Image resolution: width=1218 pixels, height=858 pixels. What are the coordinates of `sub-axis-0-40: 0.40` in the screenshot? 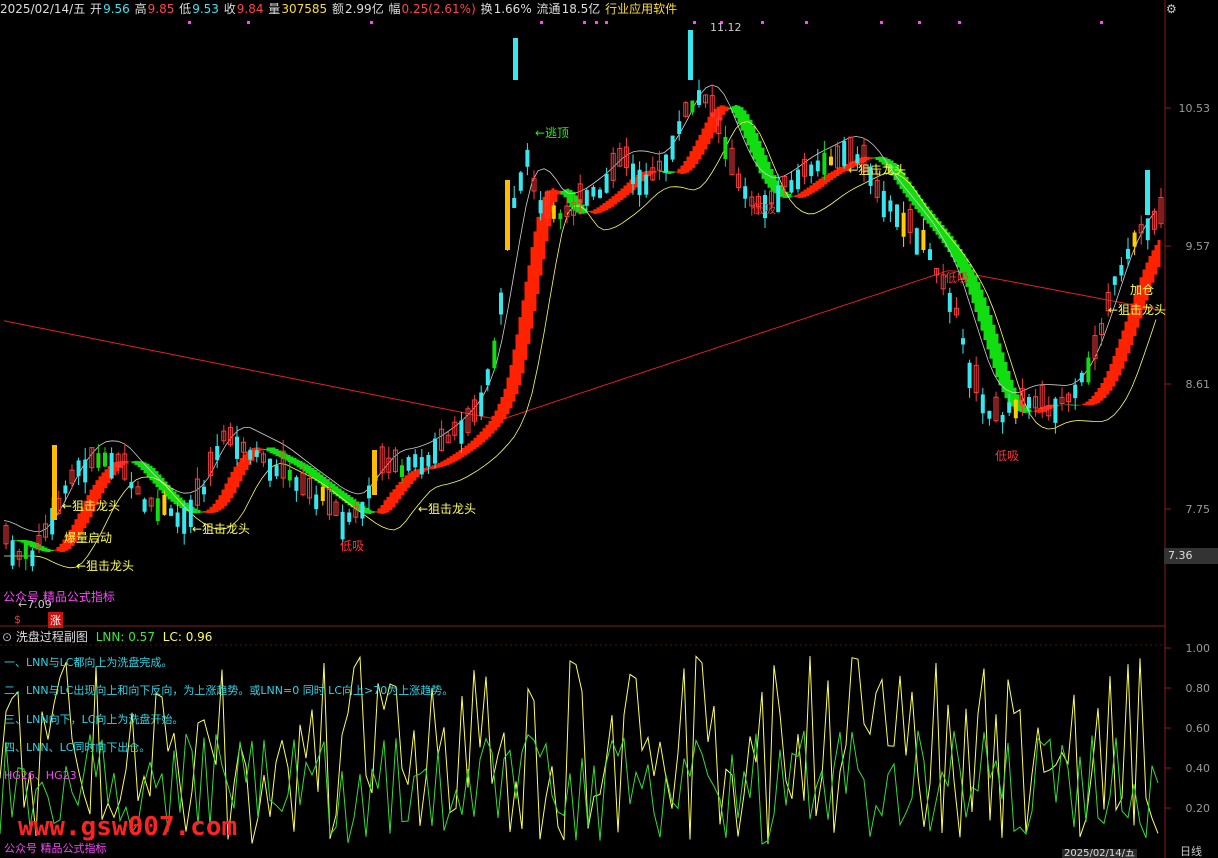 It's located at (1198, 768).